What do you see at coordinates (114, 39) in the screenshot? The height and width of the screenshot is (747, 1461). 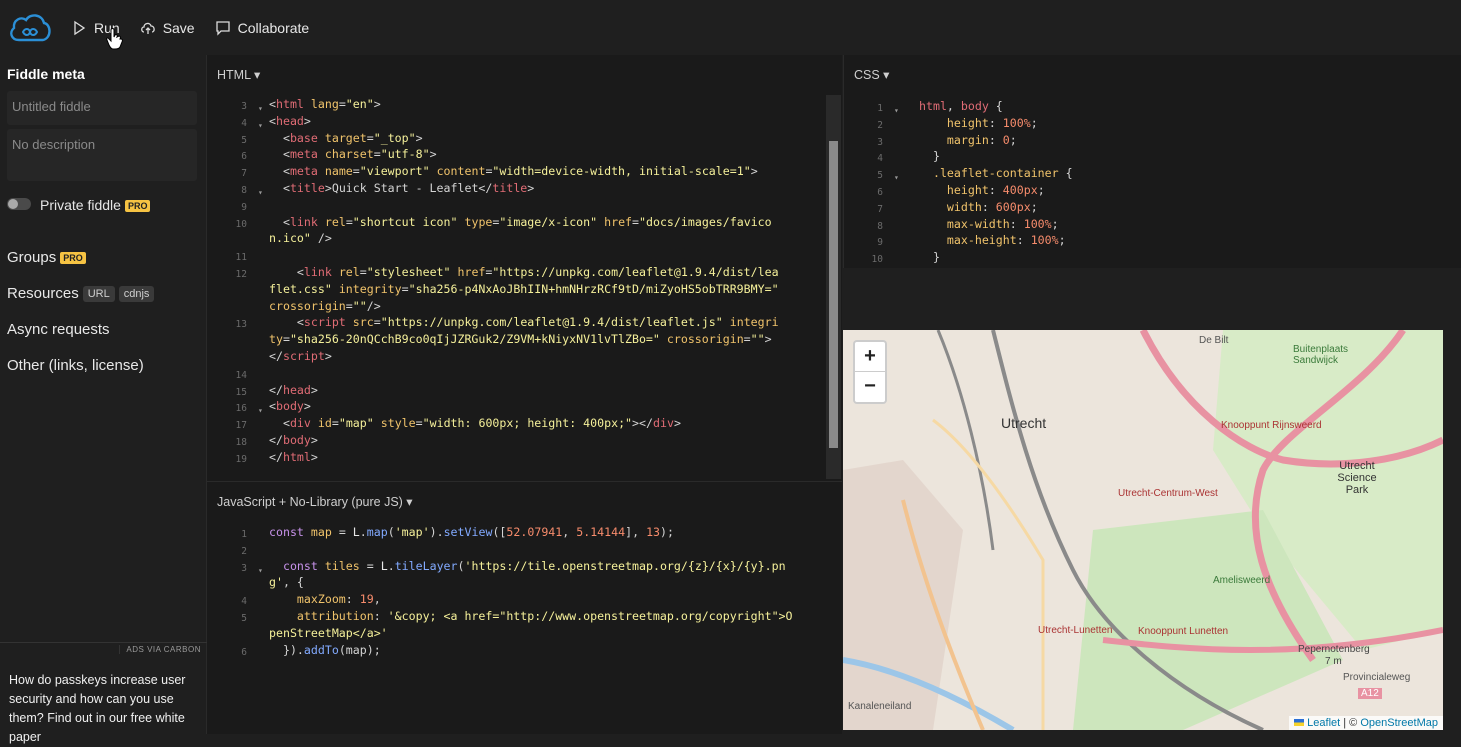 I see `hand-cursor-icon` at bounding box center [114, 39].